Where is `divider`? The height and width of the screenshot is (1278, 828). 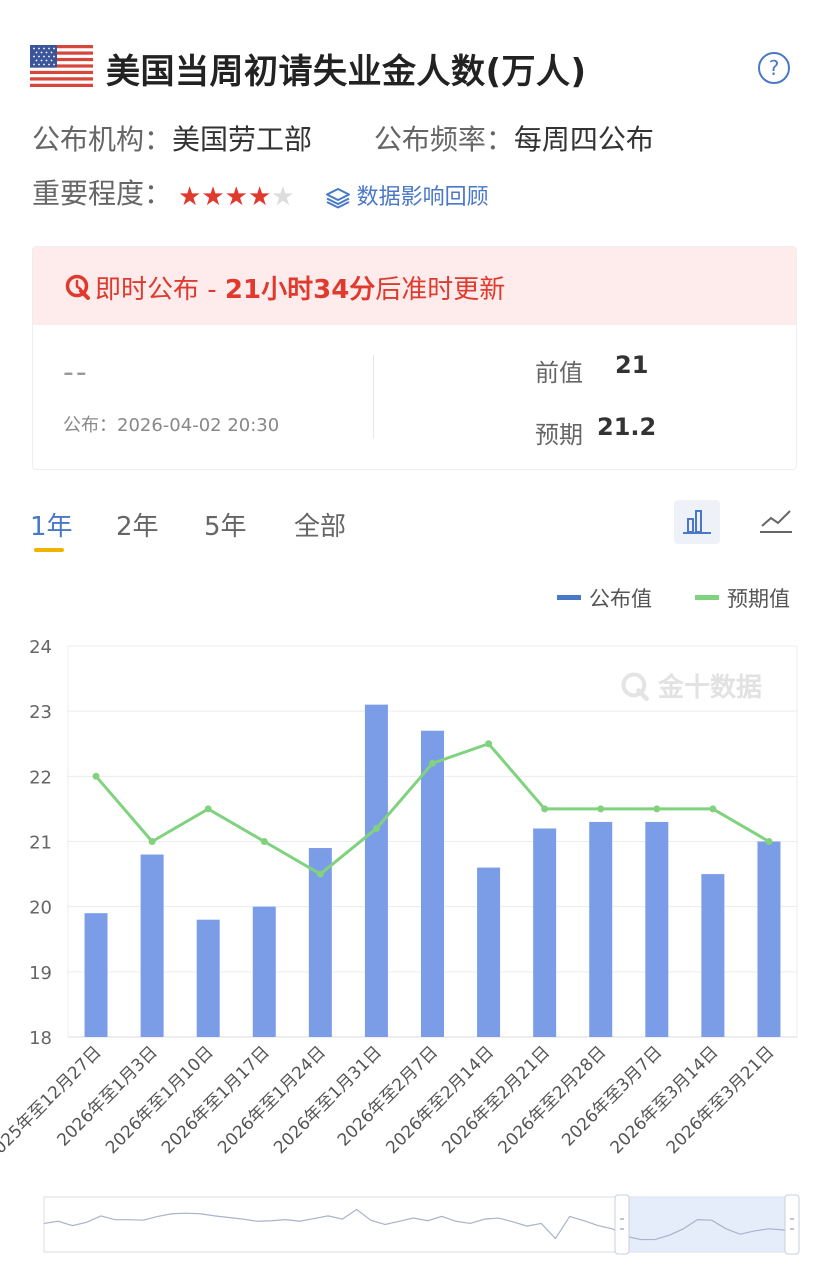
divider is located at coordinates (373, 397).